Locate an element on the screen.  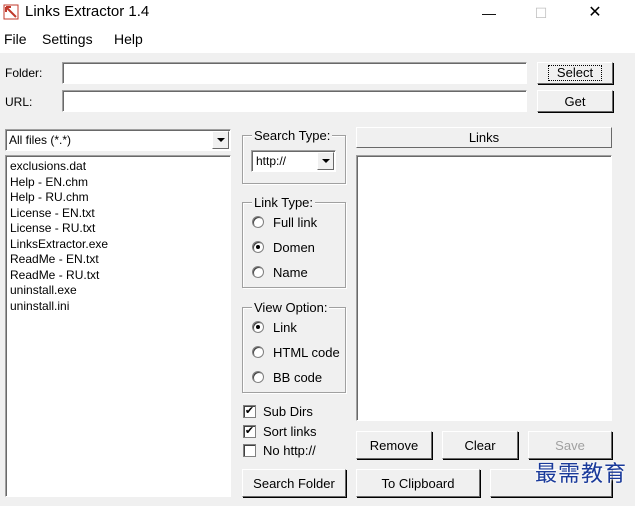
file-filter-dropdown-button is located at coordinates (220, 140).